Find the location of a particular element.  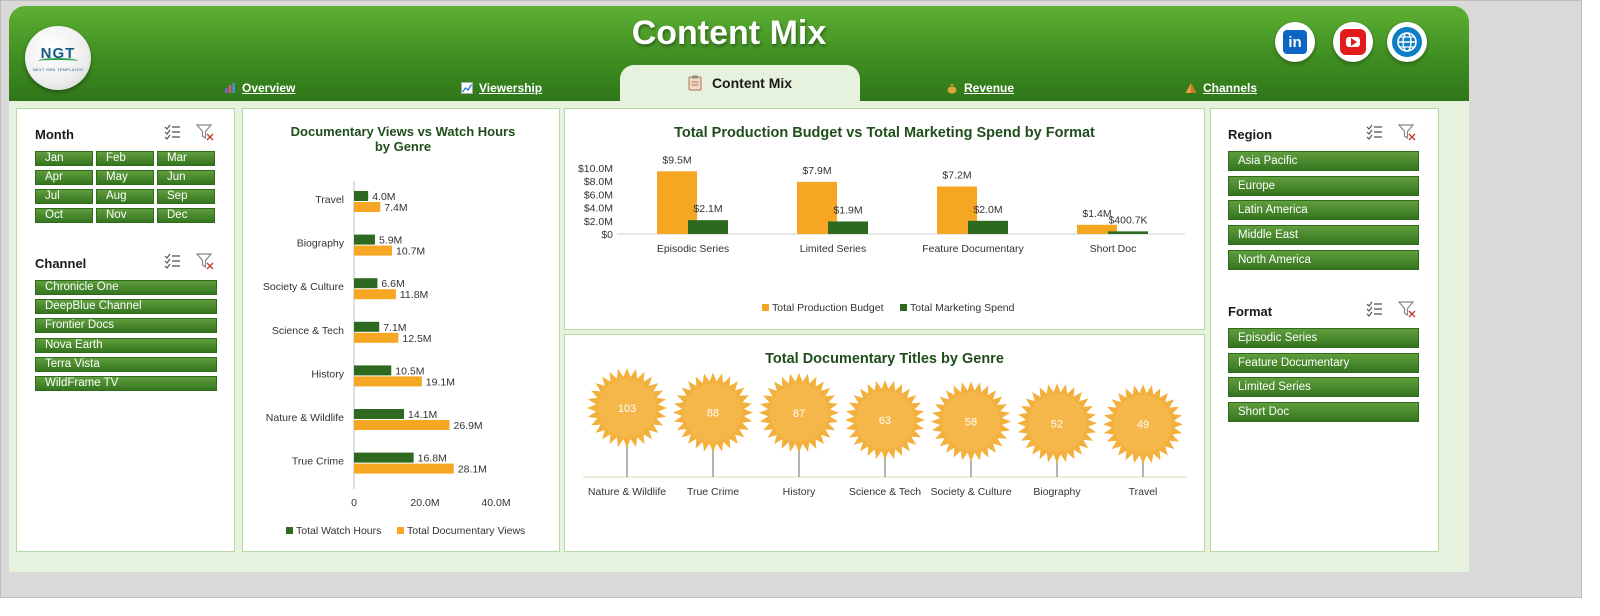

value-label: 103 is located at coordinates (627, 409).